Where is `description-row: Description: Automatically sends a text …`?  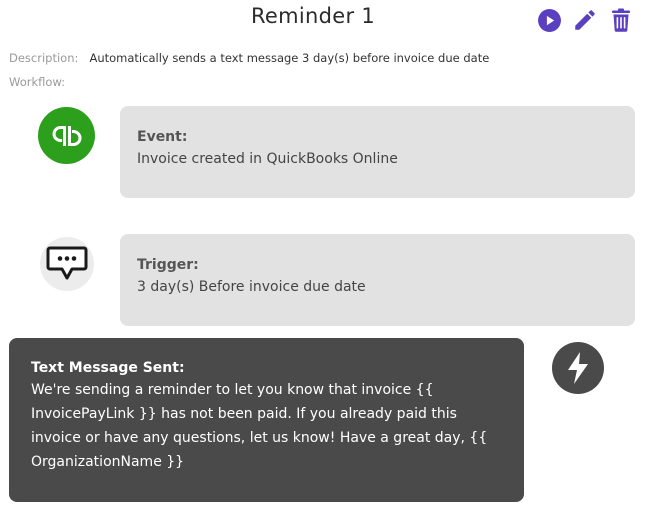
description-row: Description: Automatically sends a text … is located at coordinates (249, 56).